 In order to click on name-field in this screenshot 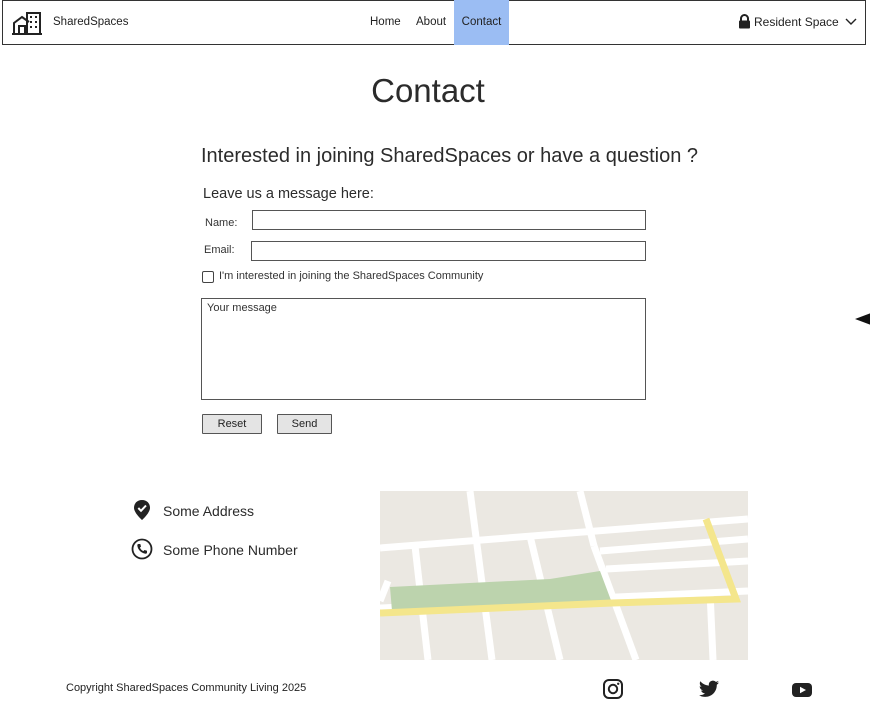, I will do `click(449, 220)`.